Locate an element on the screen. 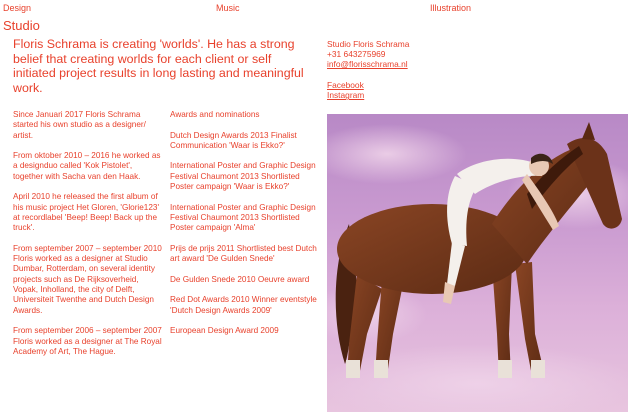 The width and height of the screenshot is (640, 412). page-title: Studio is located at coordinates (21, 25).